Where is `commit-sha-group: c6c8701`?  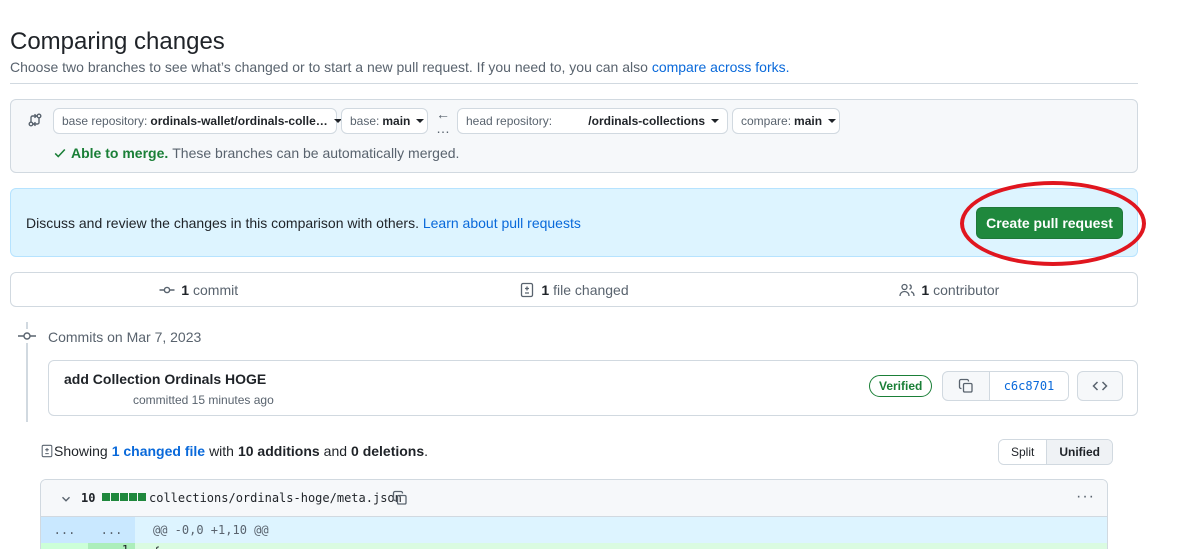
commit-sha-group: c6c8701 is located at coordinates (1005, 386).